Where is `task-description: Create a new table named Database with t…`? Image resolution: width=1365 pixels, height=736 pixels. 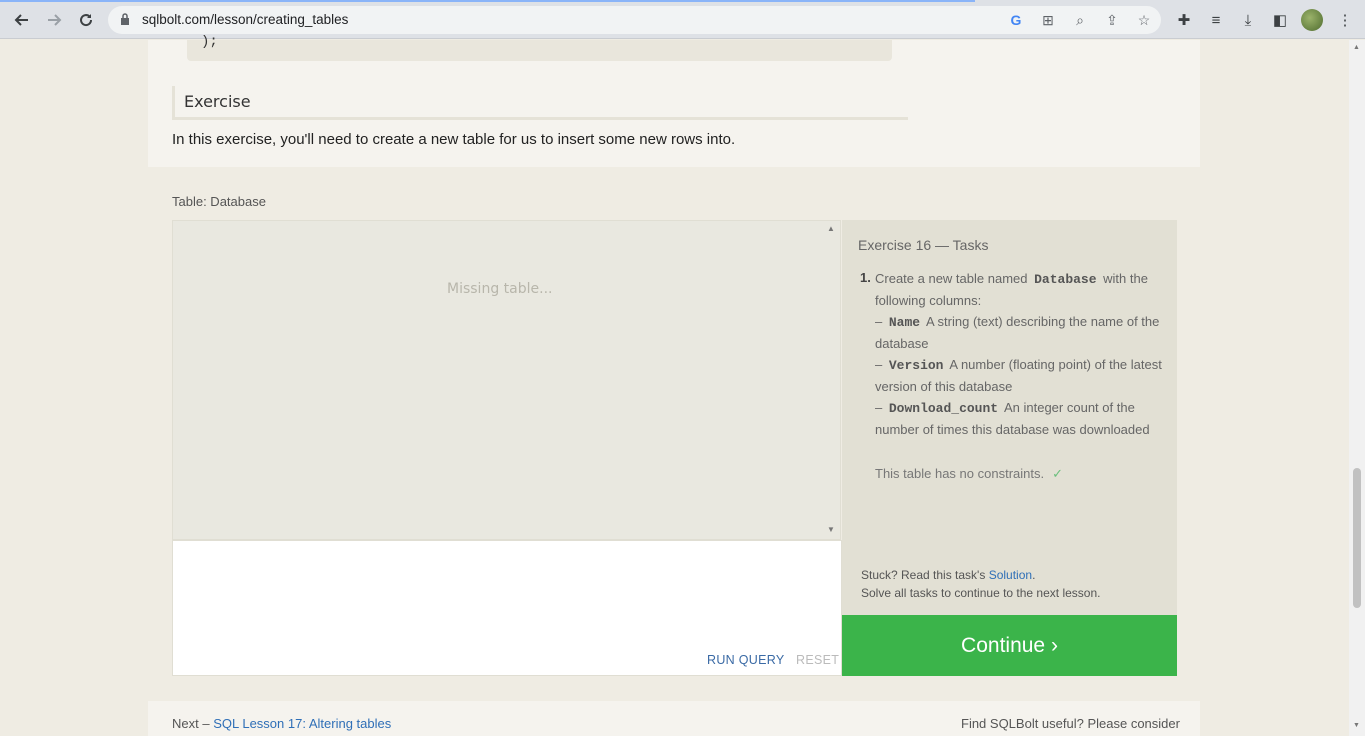
task-description: Create a new table named Database with t… is located at coordinates (1021, 354).